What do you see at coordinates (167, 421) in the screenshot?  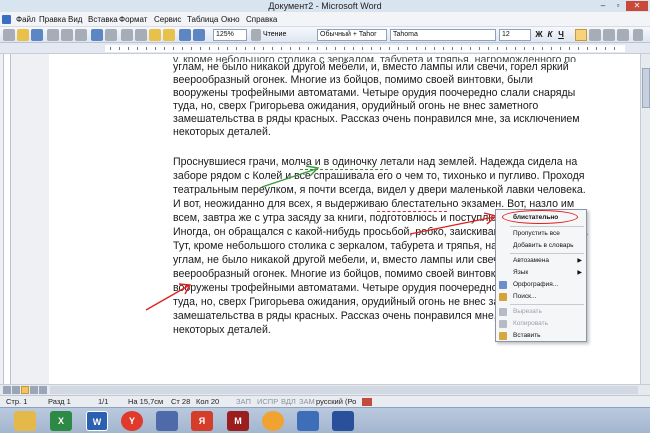 I see `media-icon` at bounding box center [167, 421].